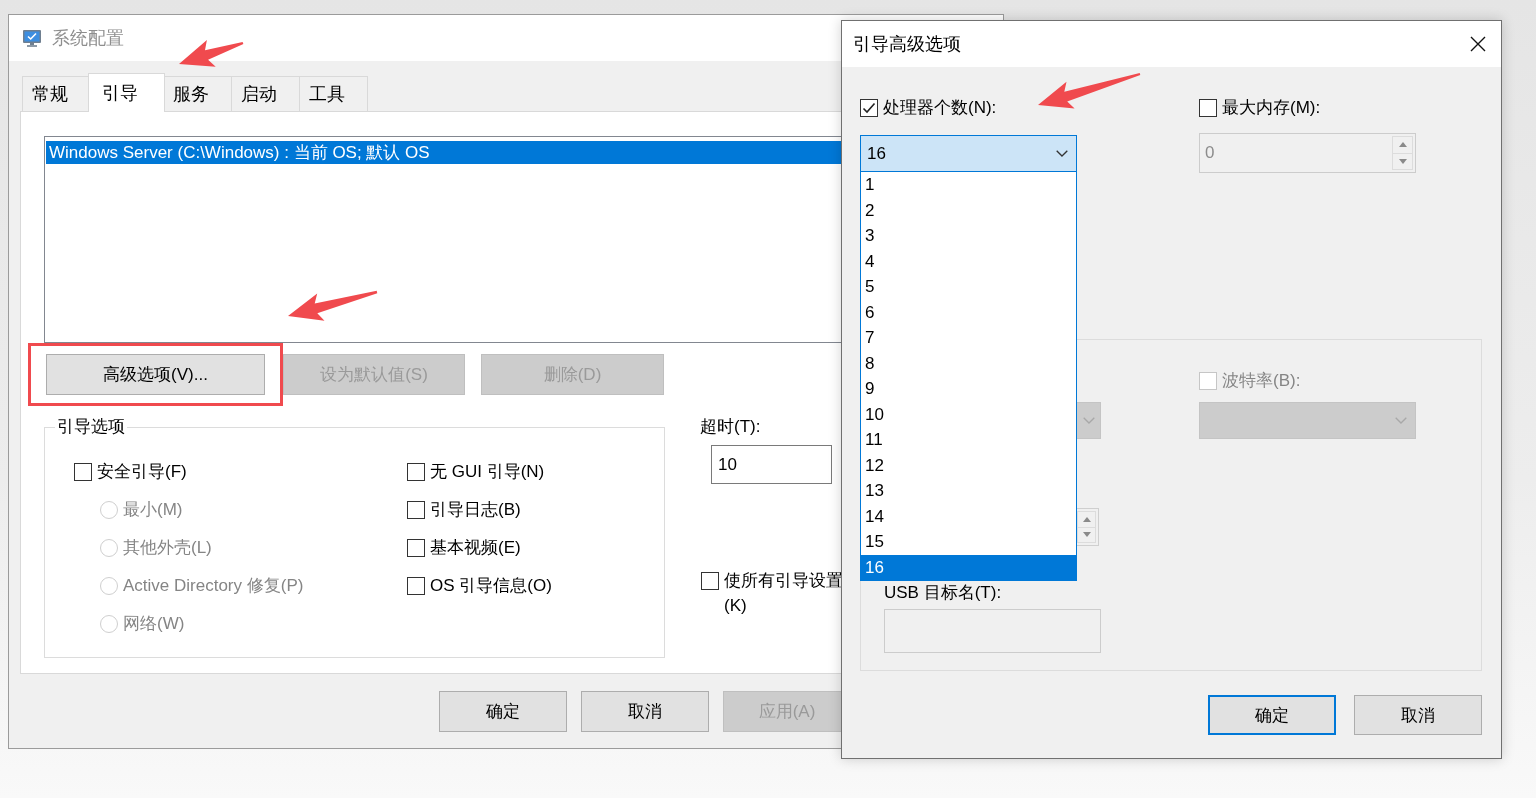 The width and height of the screenshot is (1536, 798). What do you see at coordinates (730, 427) in the screenshot?
I see `timeout-label: 超时(T):` at bounding box center [730, 427].